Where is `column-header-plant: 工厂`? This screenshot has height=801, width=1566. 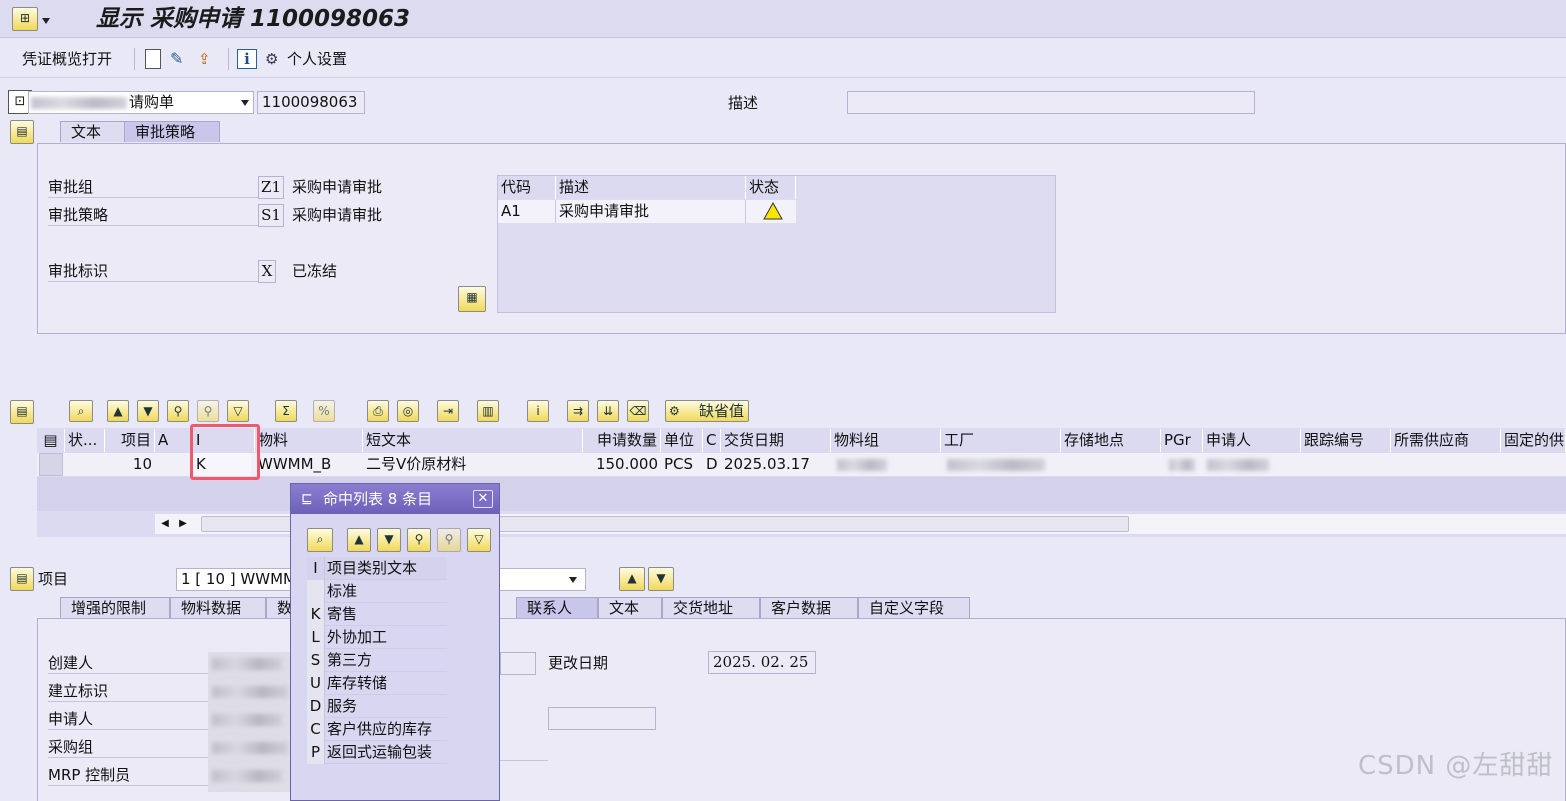
column-header-plant: 工厂 is located at coordinates (1001, 440).